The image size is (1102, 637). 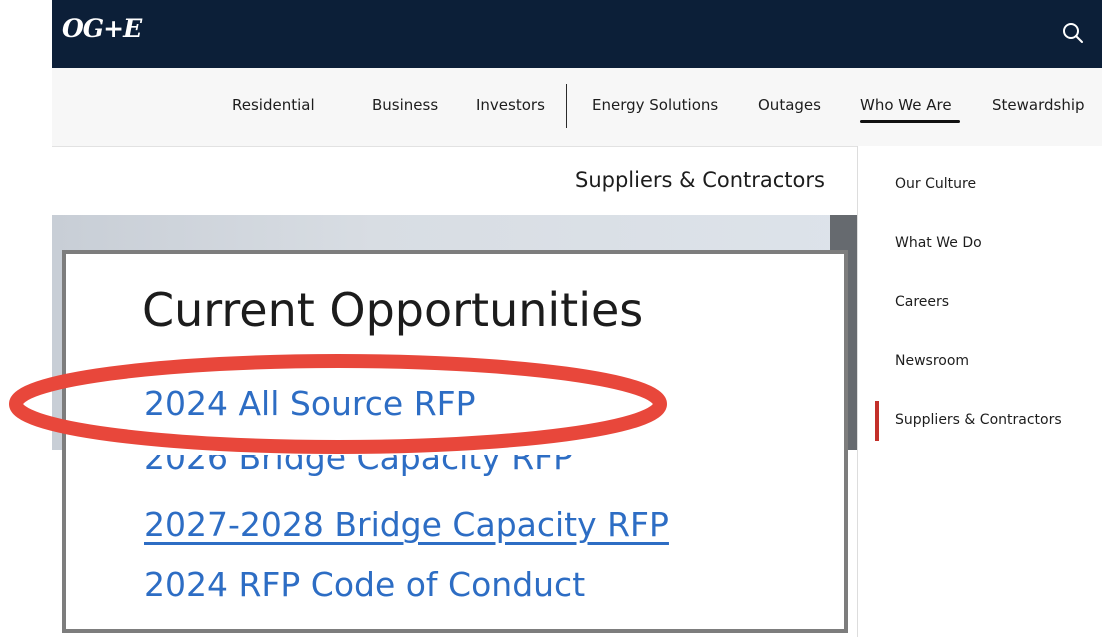 I want to click on top-header-bar: OG+E, so click(x=577, y=34).